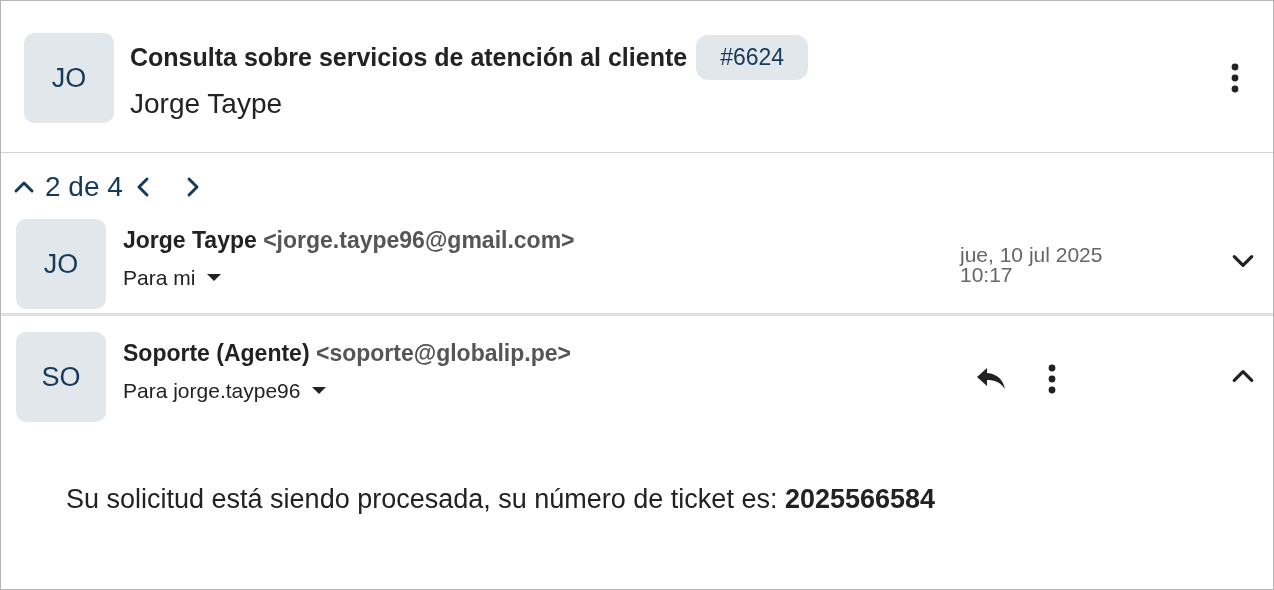 This screenshot has width=1274, height=590. Describe the element at coordinates (501, 499) in the screenshot. I see `message-body: Su solicitud está siendo procesada, su número de ticket es: 2025566584` at that location.